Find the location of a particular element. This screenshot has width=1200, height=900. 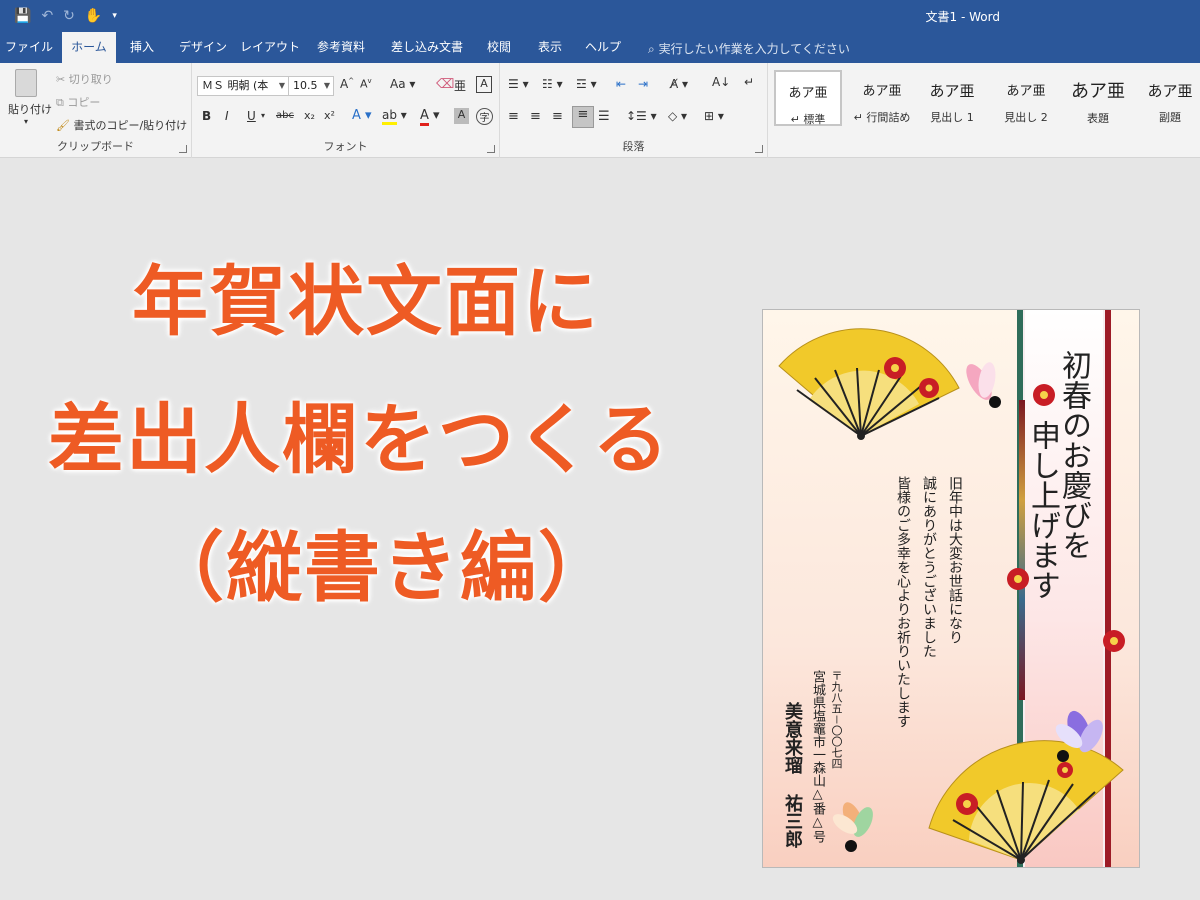

clipboard-icon is located at coordinates (26, 83).